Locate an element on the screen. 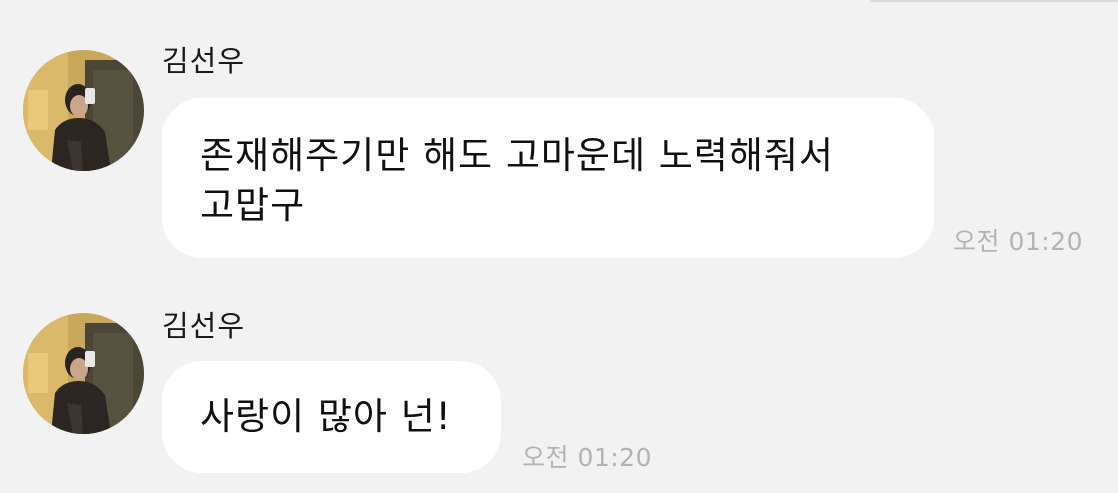 The height and width of the screenshot is (493, 1118). sender-name: 김선우 is located at coordinates (204, 326).